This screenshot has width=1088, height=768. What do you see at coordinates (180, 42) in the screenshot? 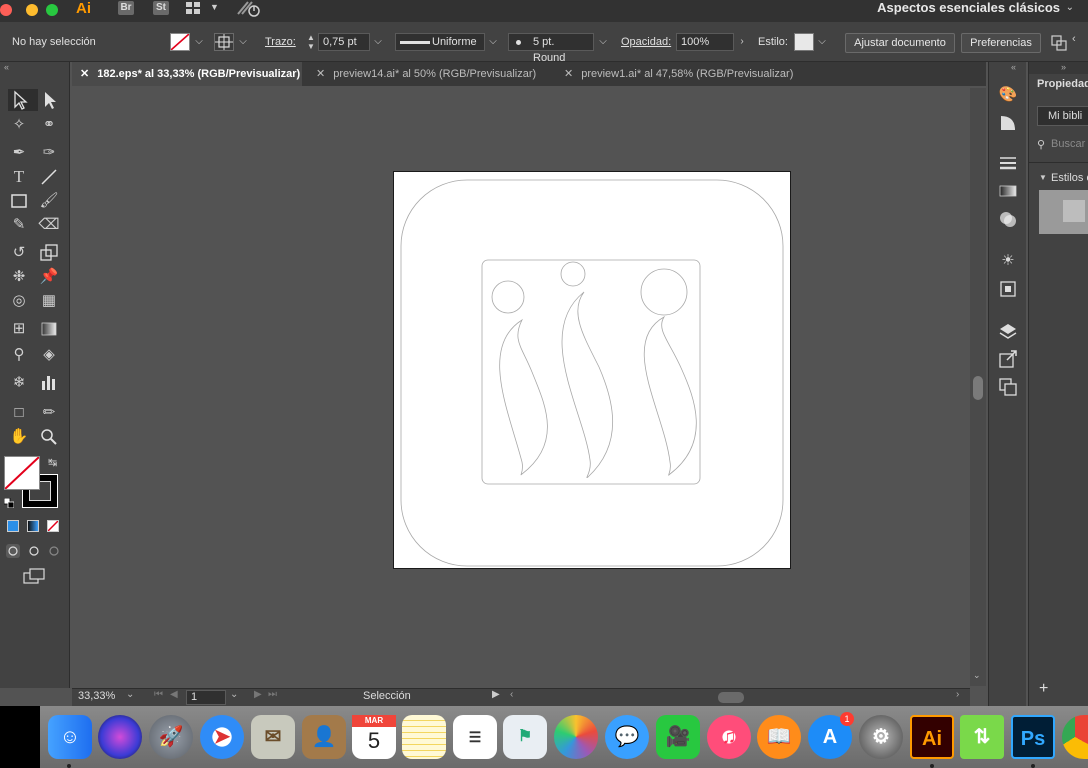
I see `fill-swatch` at bounding box center [180, 42].